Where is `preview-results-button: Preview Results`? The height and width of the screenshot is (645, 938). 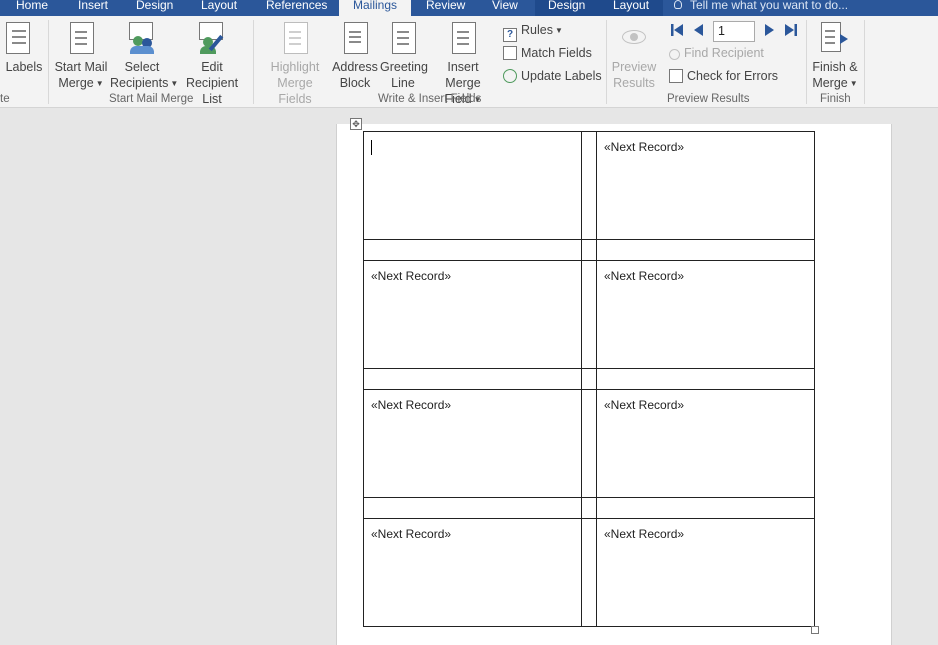
preview-results-button: Preview Results is located at coordinates (634, 56).